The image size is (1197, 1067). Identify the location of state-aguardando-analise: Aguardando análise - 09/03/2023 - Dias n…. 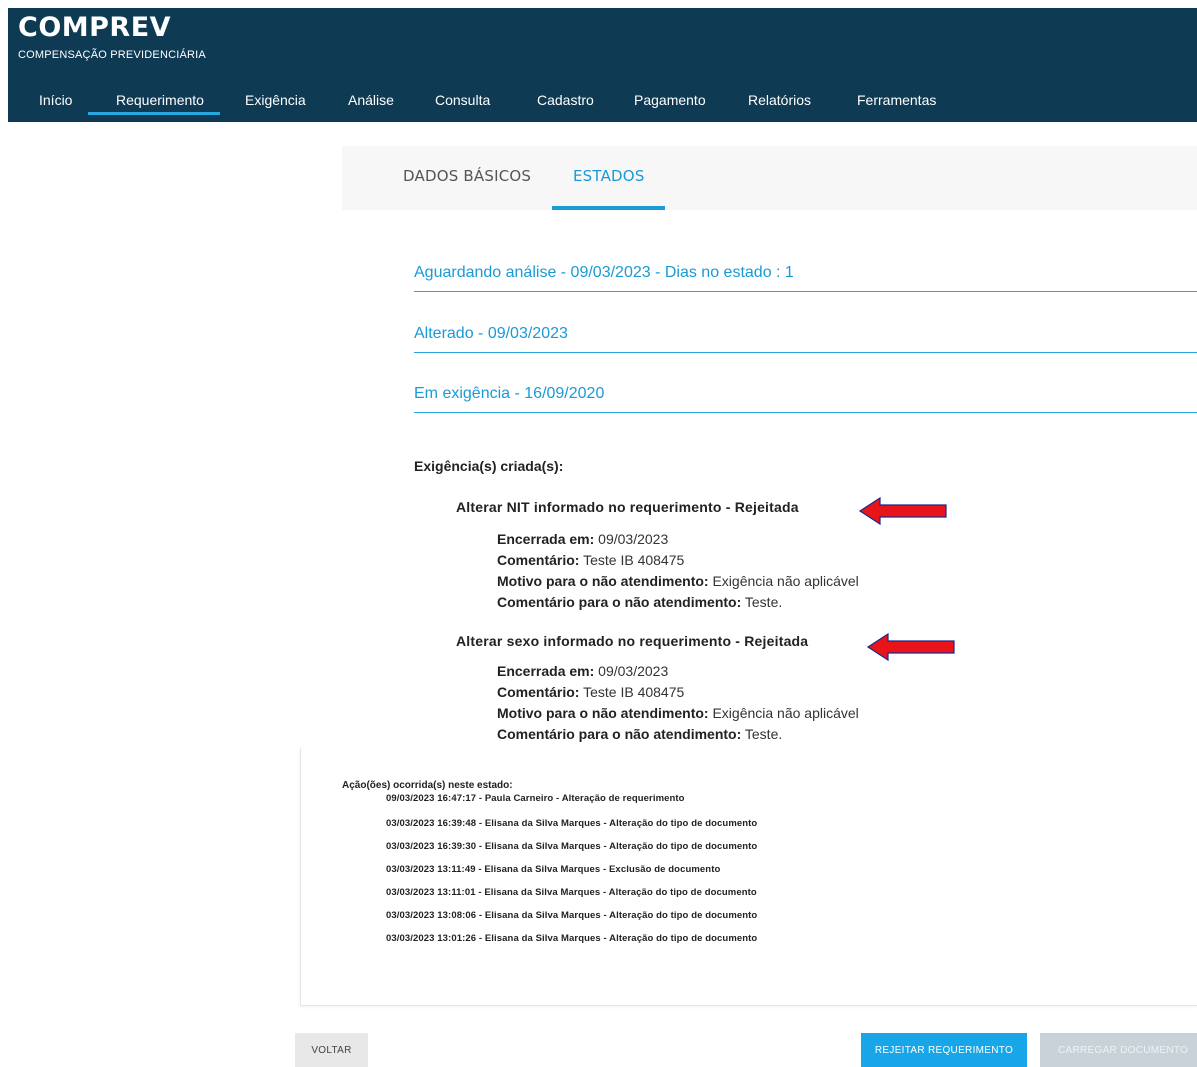
(805, 278).